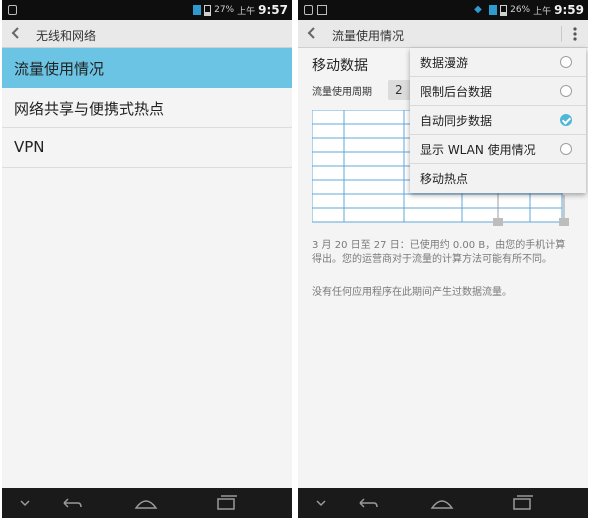 This screenshot has width=590, height=518. What do you see at coordinates (569, 10) in the screenshot?
I see `clock: 9:59` at bounding box center [569, 10].